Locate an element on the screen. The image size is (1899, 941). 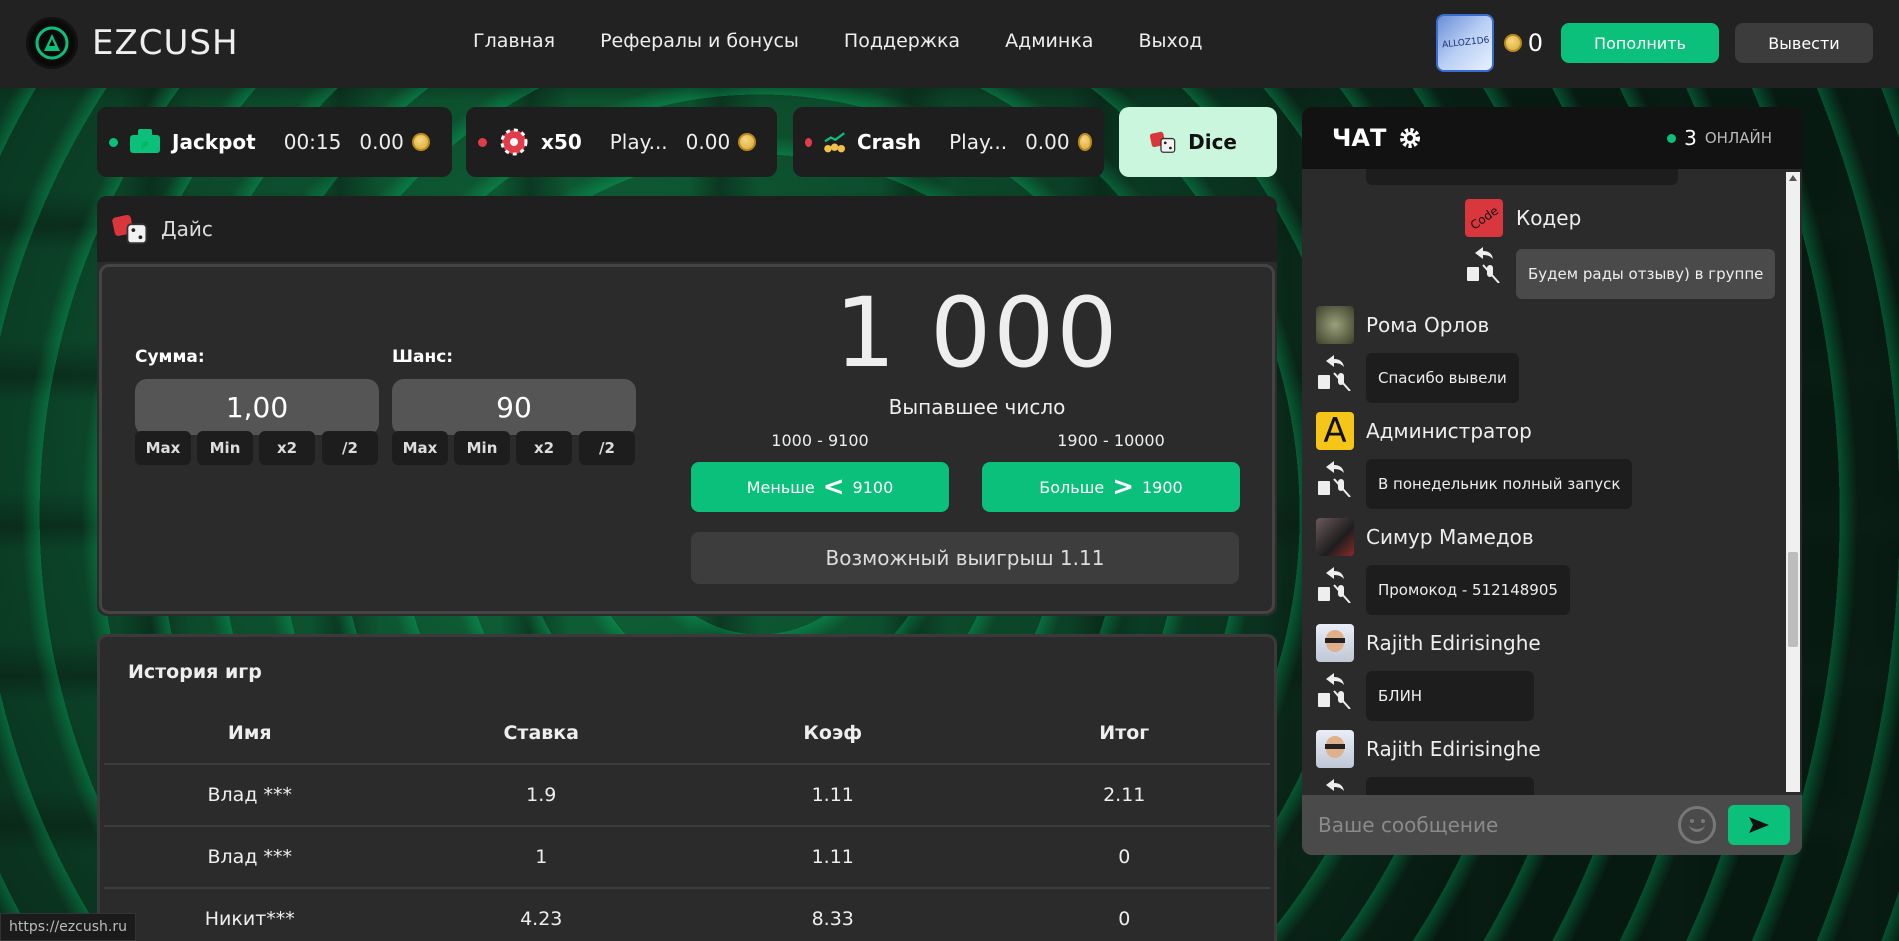
amount-label: Сумма: is located at coordinates (170, 357).